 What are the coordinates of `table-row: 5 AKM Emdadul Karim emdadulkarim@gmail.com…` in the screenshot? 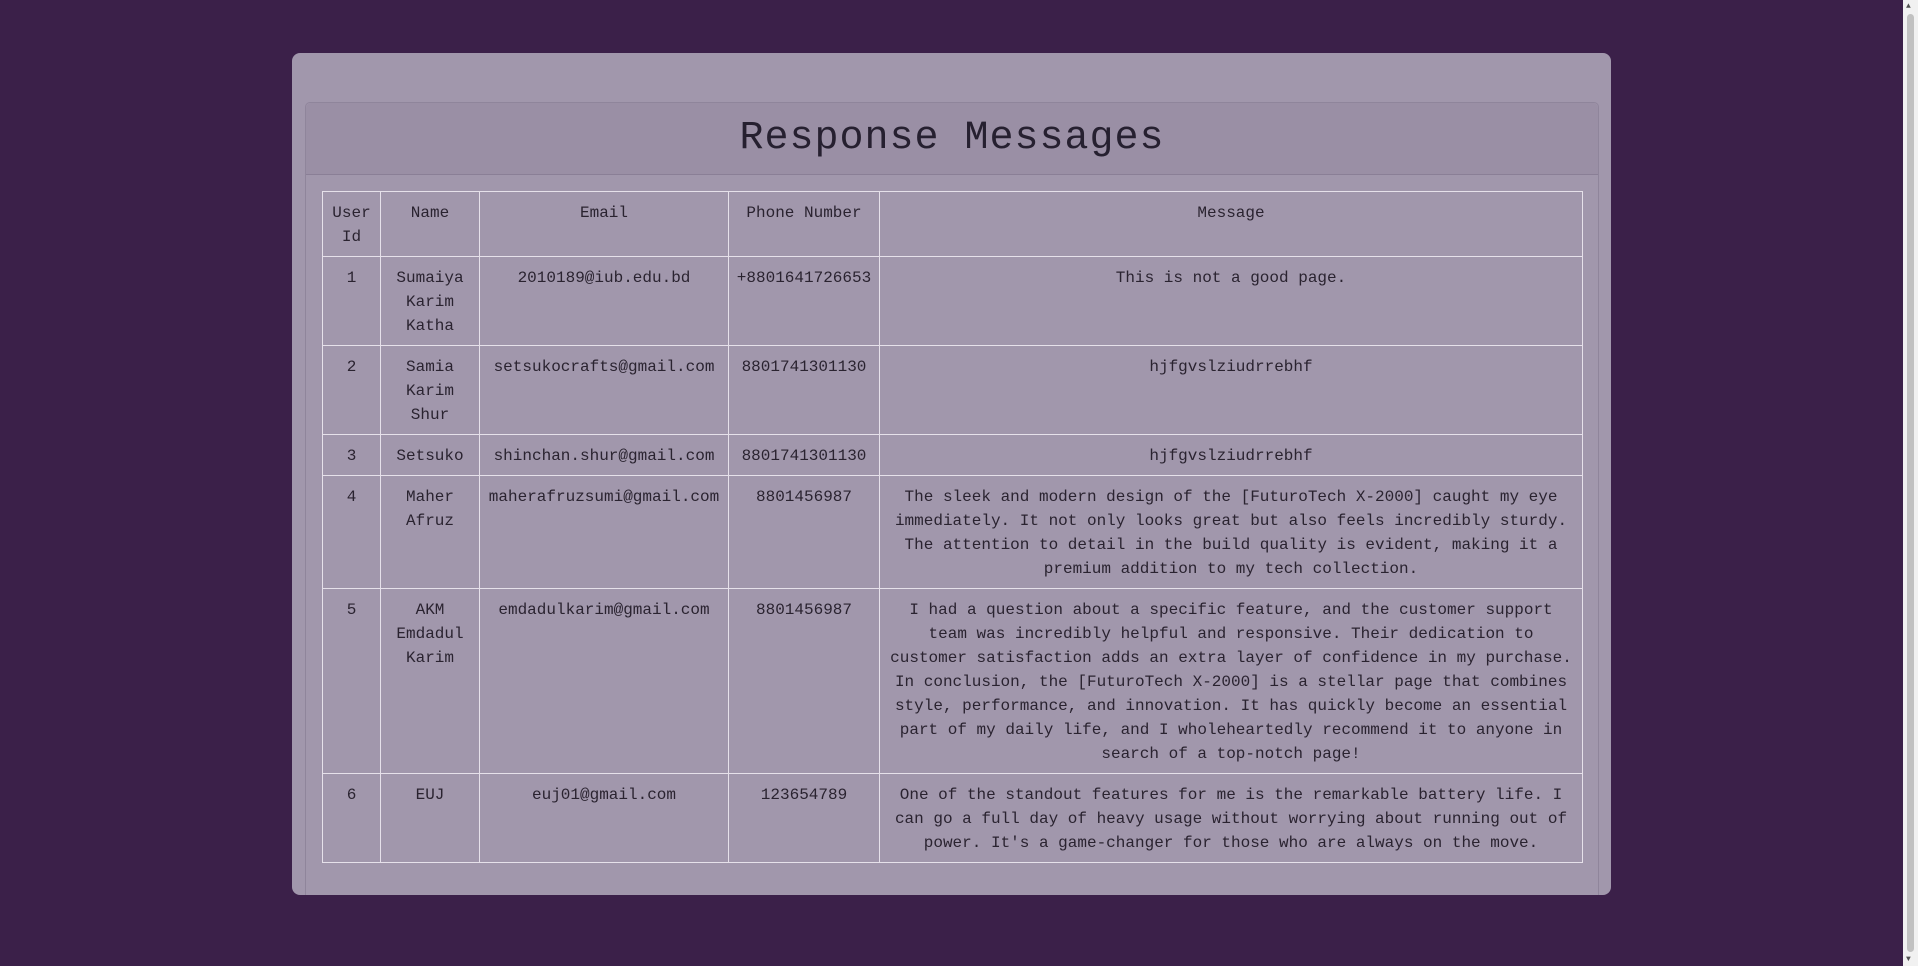 It's located at (952, 681).